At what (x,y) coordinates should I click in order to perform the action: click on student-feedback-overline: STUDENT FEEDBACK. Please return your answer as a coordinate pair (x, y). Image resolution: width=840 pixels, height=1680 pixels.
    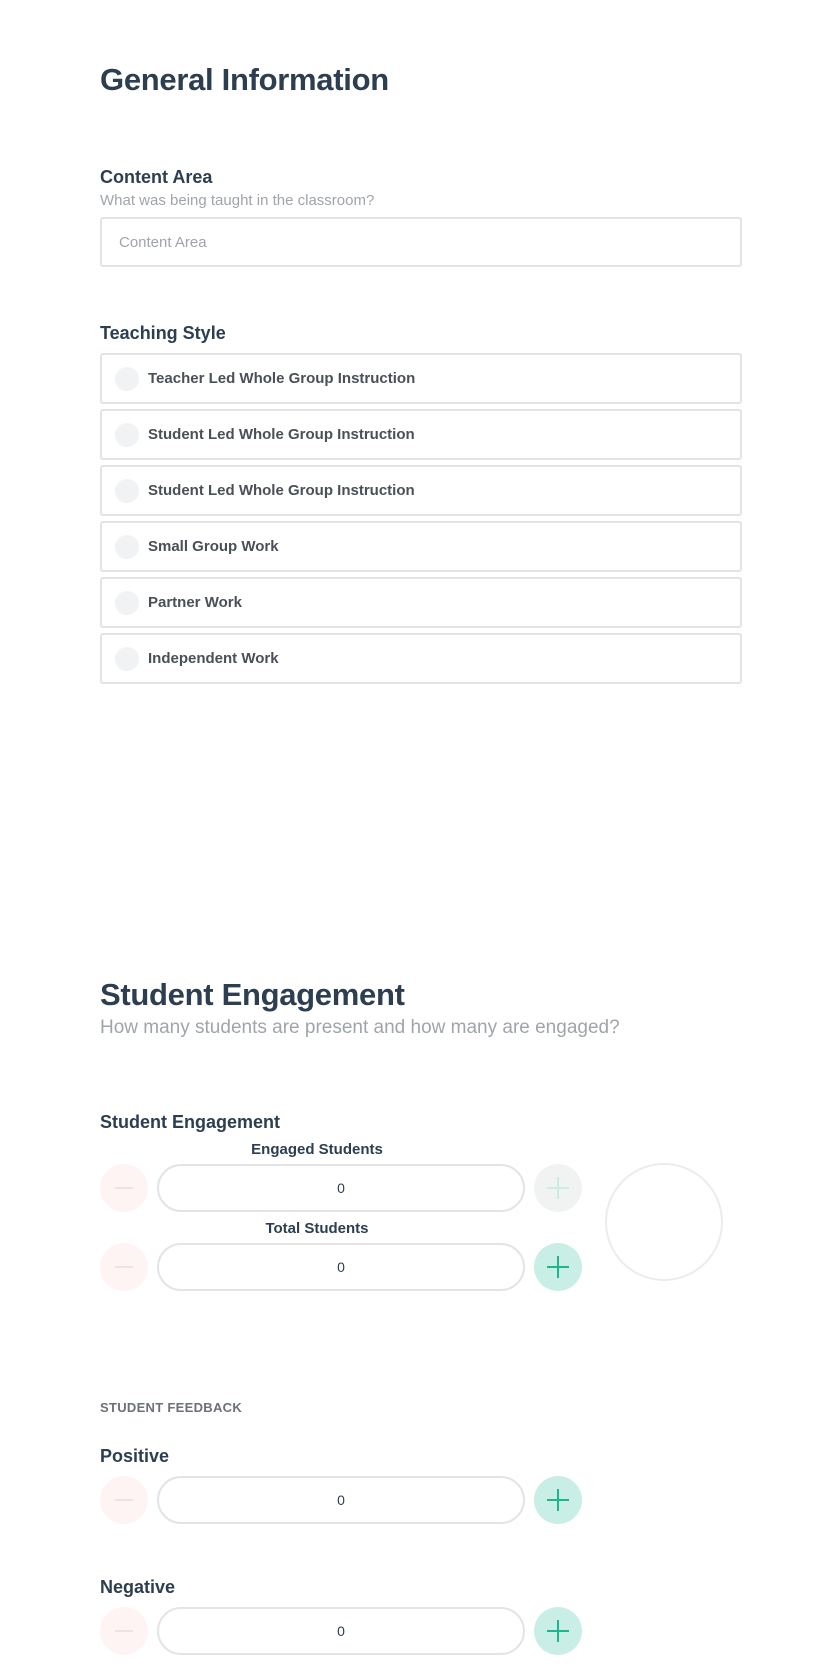
    Looking at the image, I should click on (171, 1407).